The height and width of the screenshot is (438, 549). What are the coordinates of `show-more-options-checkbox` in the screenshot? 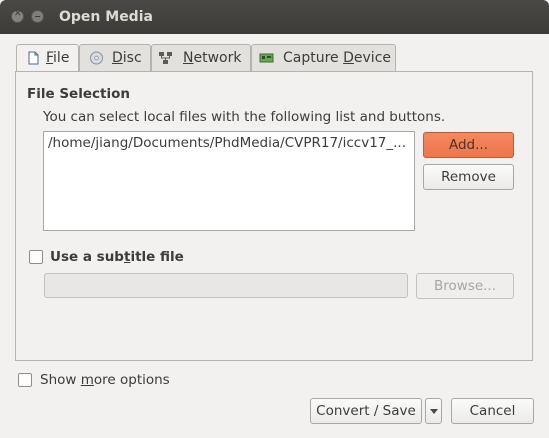 It's located at (25, 380).